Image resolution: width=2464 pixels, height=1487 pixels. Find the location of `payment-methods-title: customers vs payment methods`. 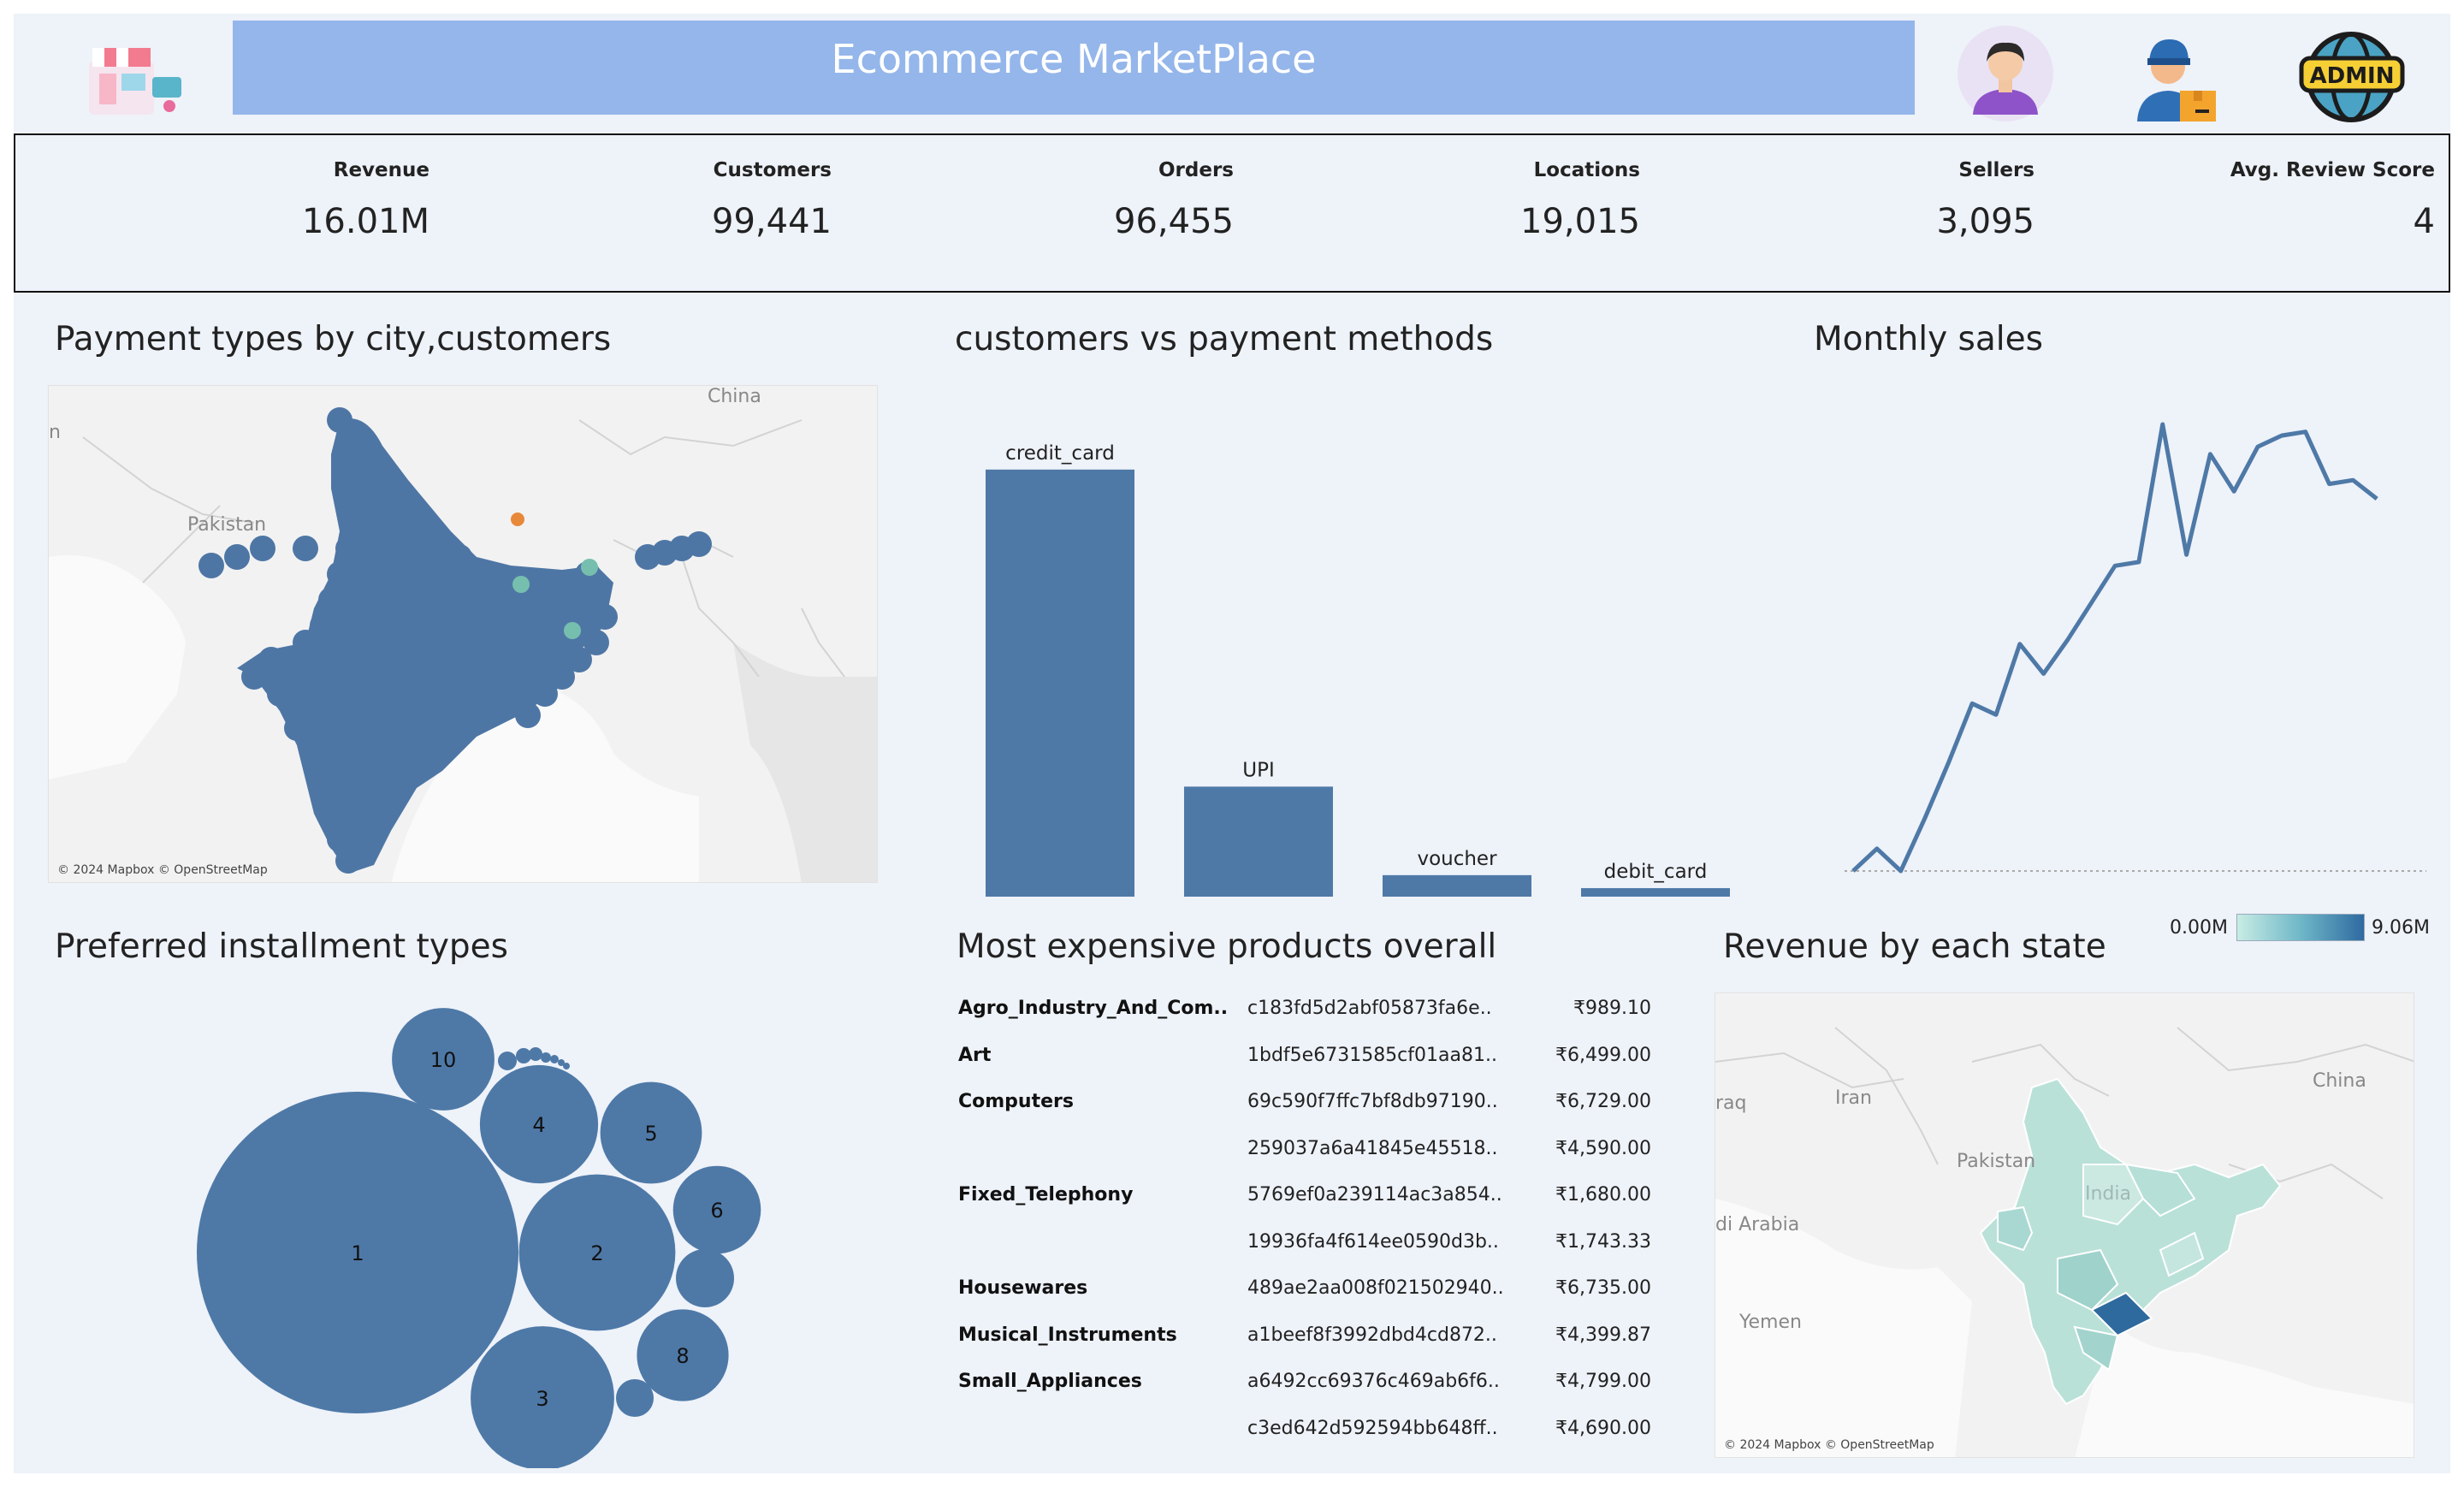

payment-methods-title: customers vs payment methods is located at coordinates (1224, 339).